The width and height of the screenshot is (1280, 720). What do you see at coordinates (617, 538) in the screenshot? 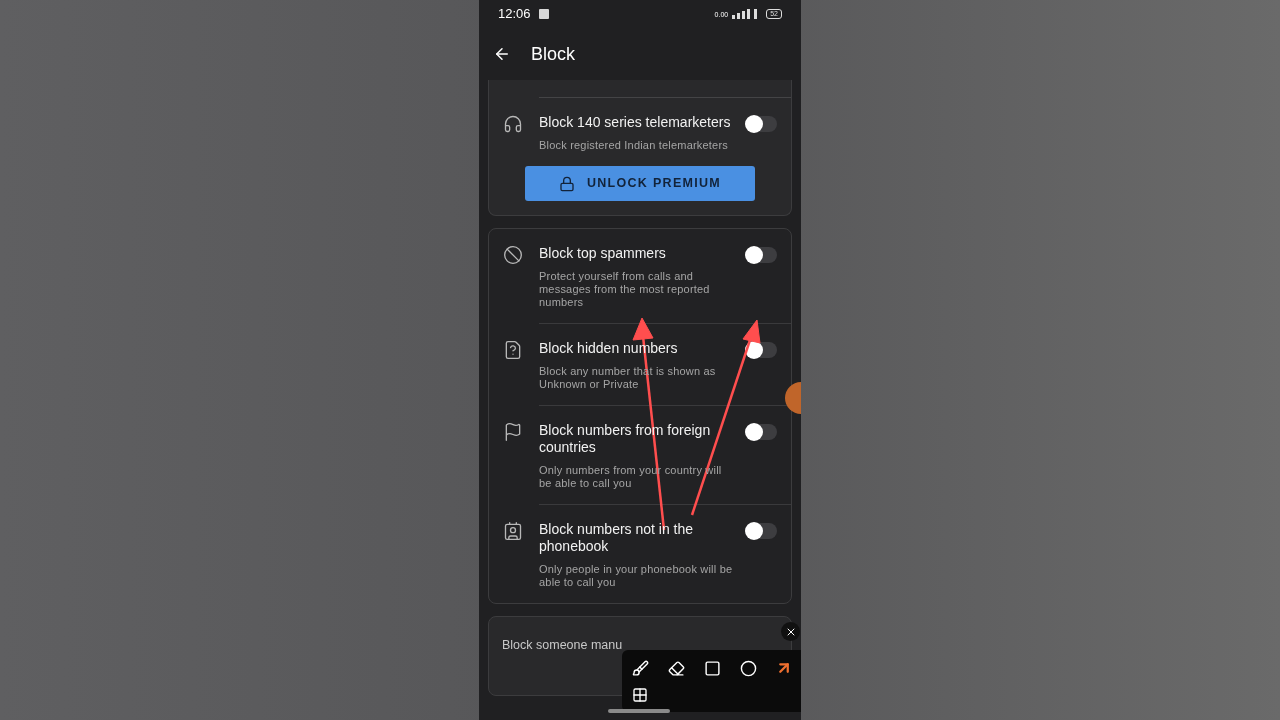
I see `setting-title: Block numbers not in the phonebook` at bounding box center [617, 538].